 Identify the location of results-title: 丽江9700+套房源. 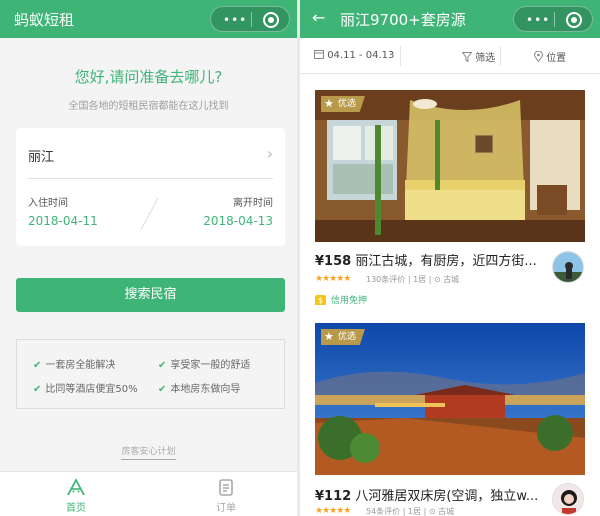
(403, 20).